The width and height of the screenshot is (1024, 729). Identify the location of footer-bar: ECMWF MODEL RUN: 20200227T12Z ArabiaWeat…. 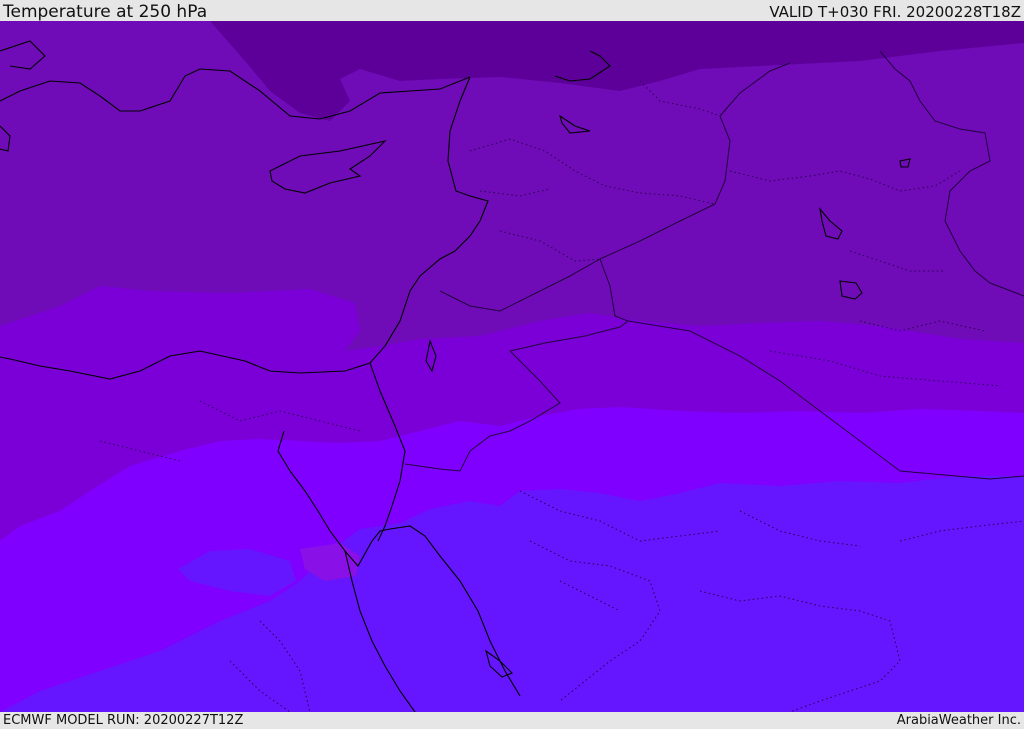
(512, 720).